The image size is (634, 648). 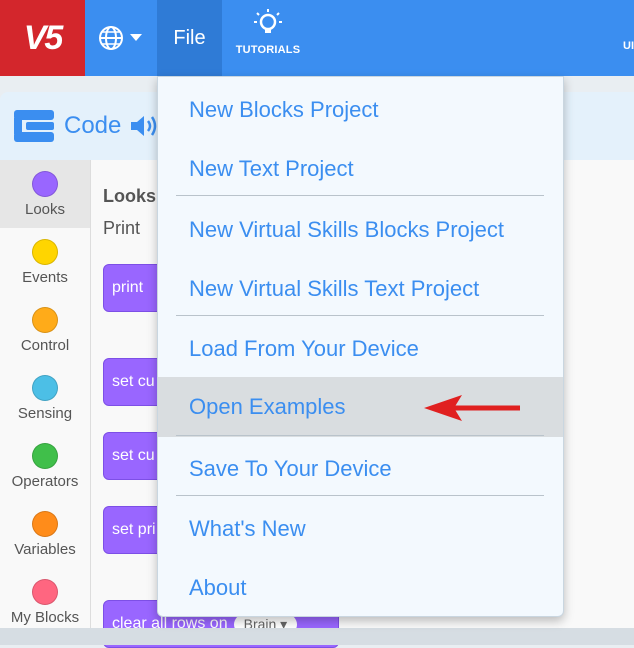 I want to click on menu-item-new-virtual-skills-blocks-project: New Virtual Skills Blocks Project, so click(x=360, y=230).